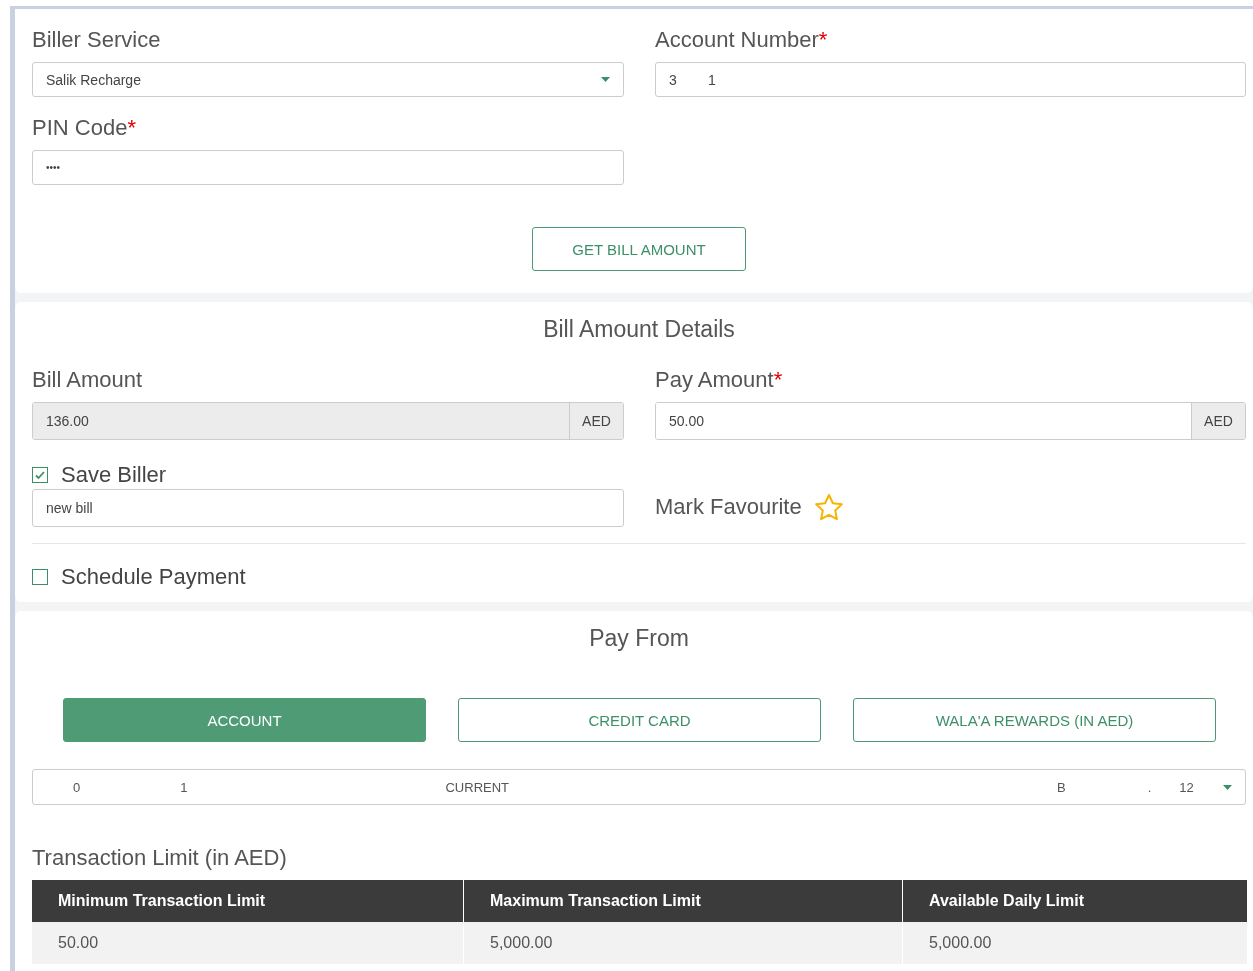  I want to click on payment-source-tab: WALA'A REWARDS (IN AED), so click(1034, 720).